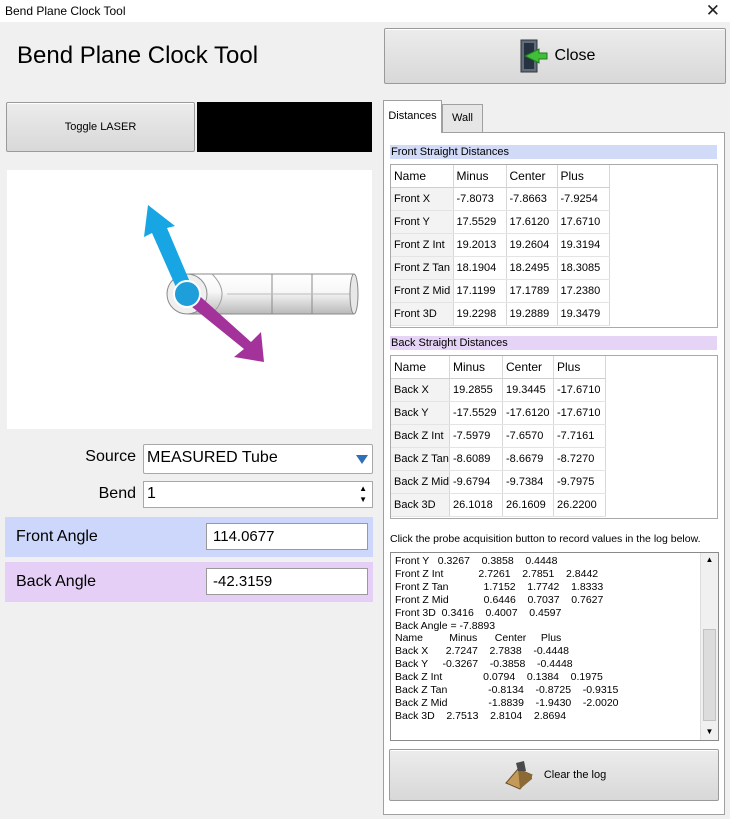 This screenshot has height=819, width=730. I want to click on log-line: Back 3D 2.7513 2.8104 2.8694, so click(481, 715).